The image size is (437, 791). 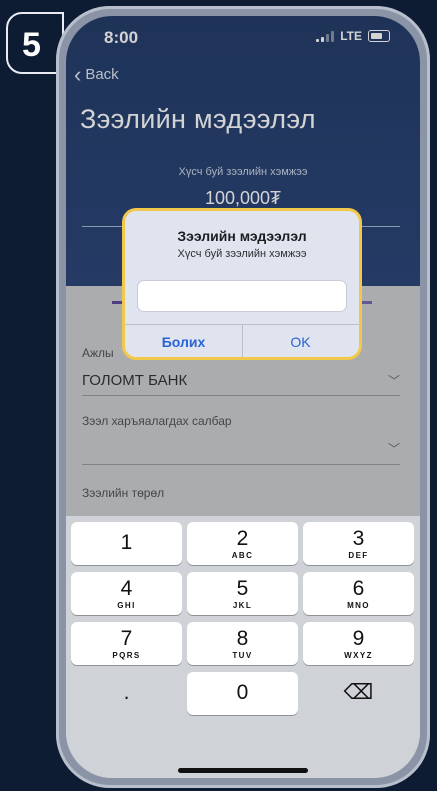 I want to click on ok-button: OK, so click(x=300, y=342).